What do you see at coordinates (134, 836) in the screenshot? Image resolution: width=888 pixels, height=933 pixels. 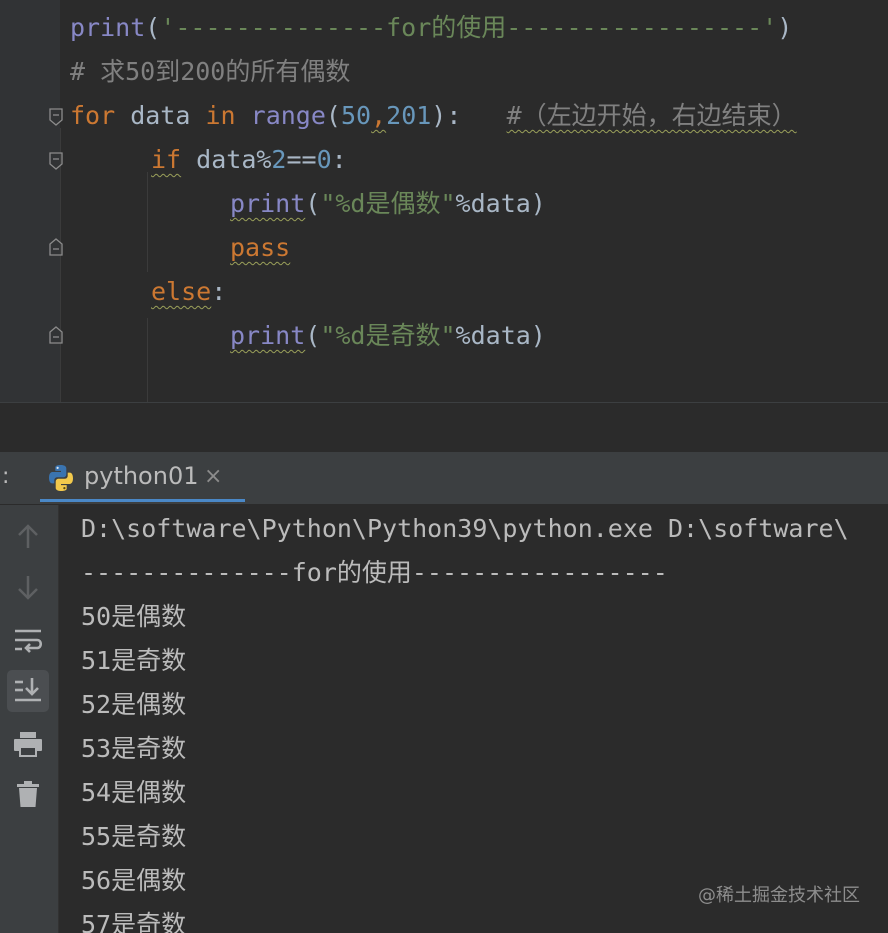 I see `console-line: 55是奇数` at bounding box center [134, 836].